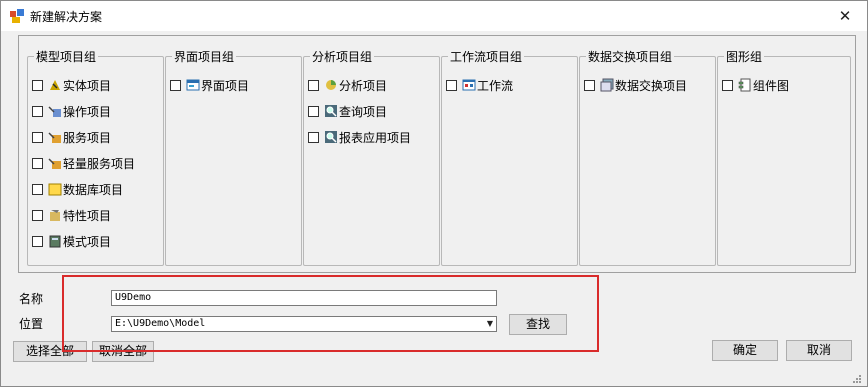 Image resolution: width=868 pixels, height=387 pixels. Describe the element at coordinates (87, 215) in the screenshot. I see `item-label: 特性项目` at that location.